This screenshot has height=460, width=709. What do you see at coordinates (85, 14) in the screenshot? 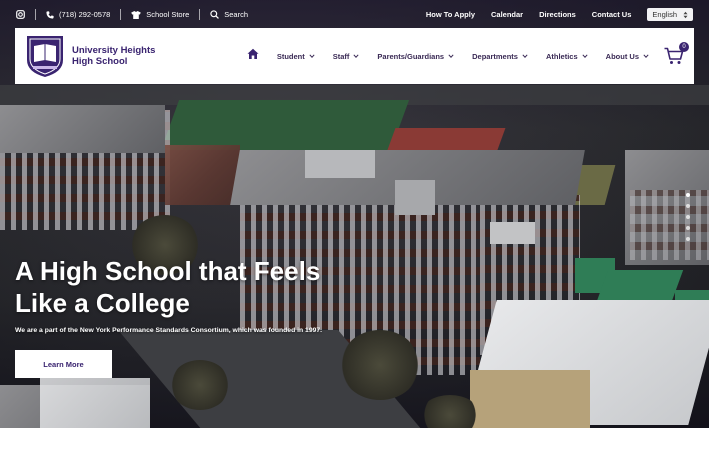
I see `phone-number: (718) 292-0578` at bounding box center [85, 14].